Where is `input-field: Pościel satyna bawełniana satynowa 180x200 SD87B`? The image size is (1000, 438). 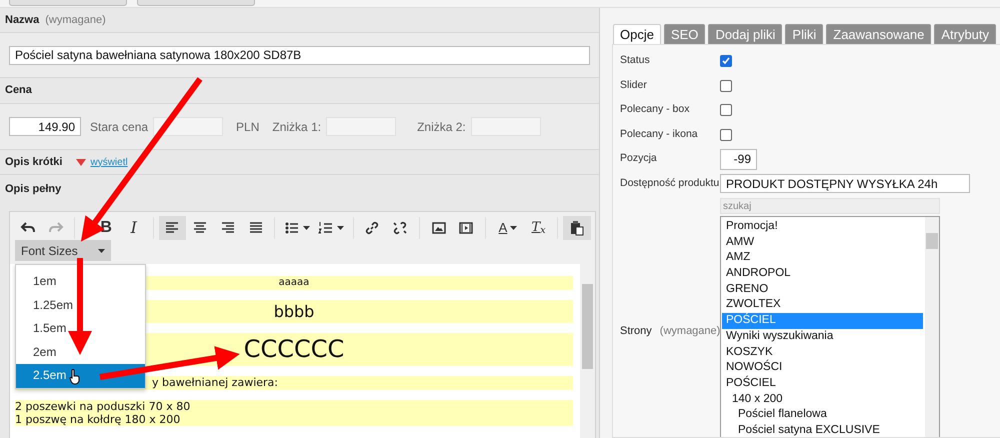 input-field: Pościel satyna bawełniana satynowa 180x200 SD87B is located at coordinates (299, 55).